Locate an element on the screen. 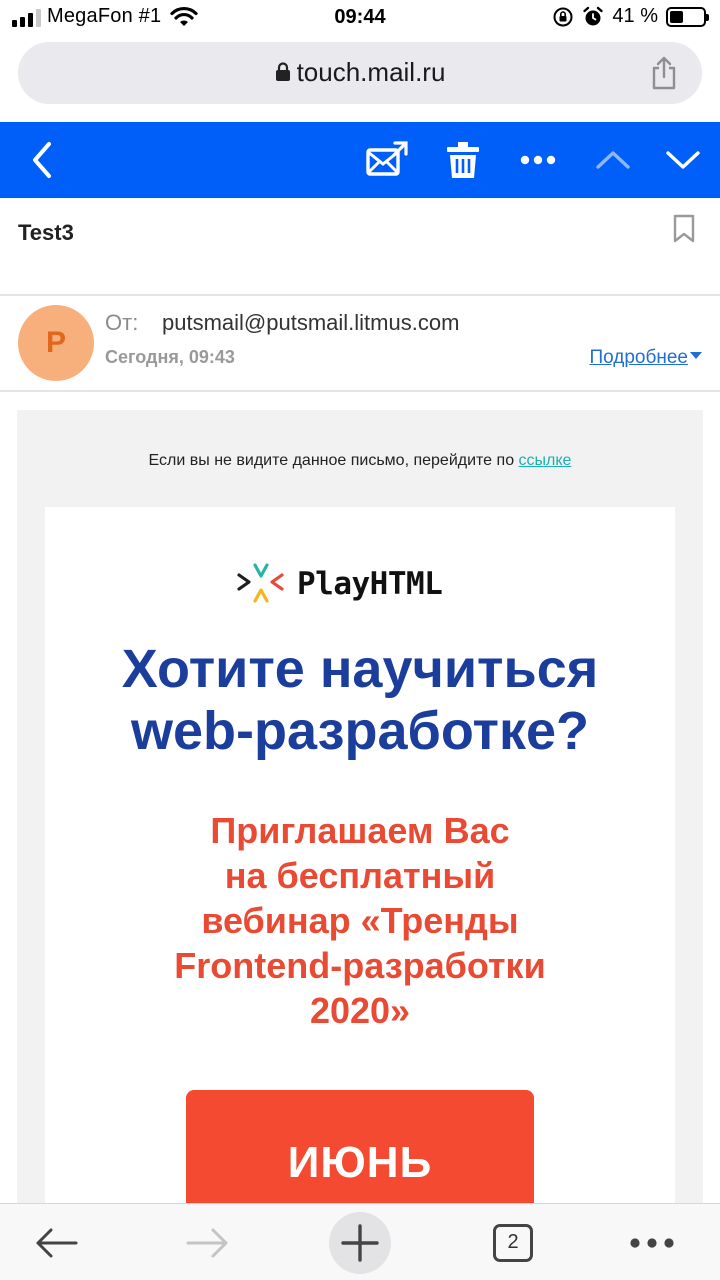 This screenshot has width=720, height=1280. chevron-down-icon is located at coordinates (683, 160).